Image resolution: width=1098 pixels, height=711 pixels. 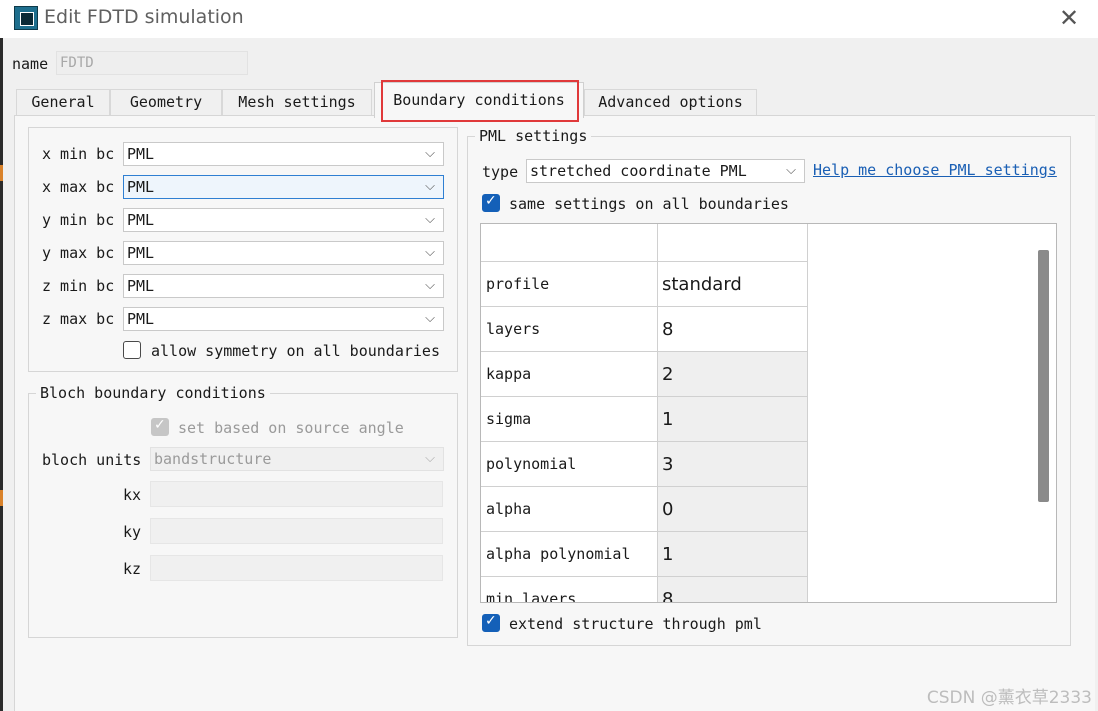 I want to click on table-row-value: 2, so click(x=733, y=374).